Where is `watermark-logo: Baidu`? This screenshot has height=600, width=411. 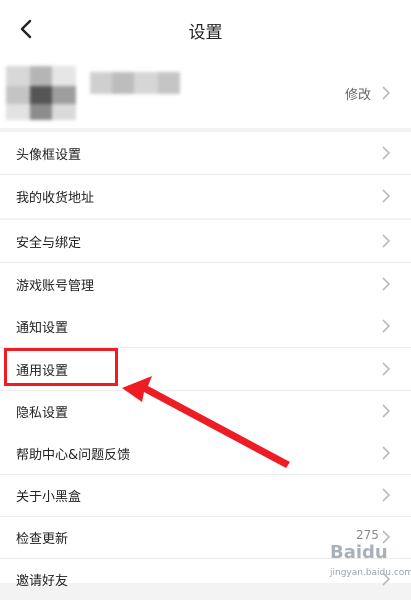 watermark-logo: Baidu is located at coordinates (359, 552).